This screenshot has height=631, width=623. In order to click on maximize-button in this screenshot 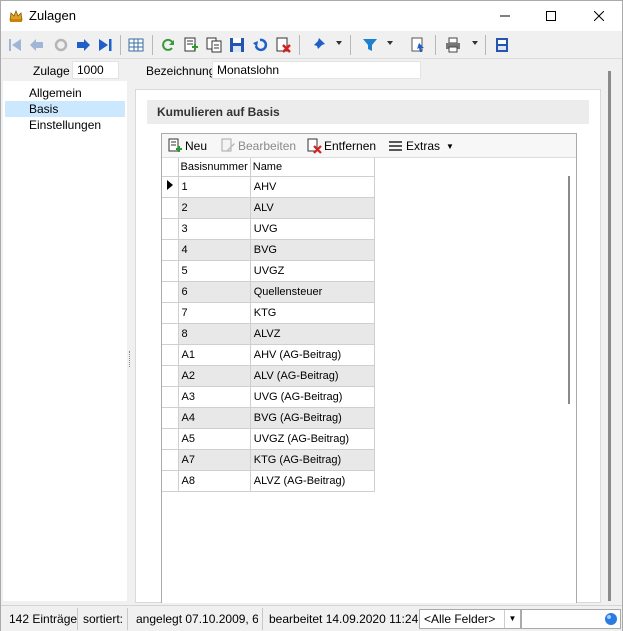, I will do `click(551, 16)`.